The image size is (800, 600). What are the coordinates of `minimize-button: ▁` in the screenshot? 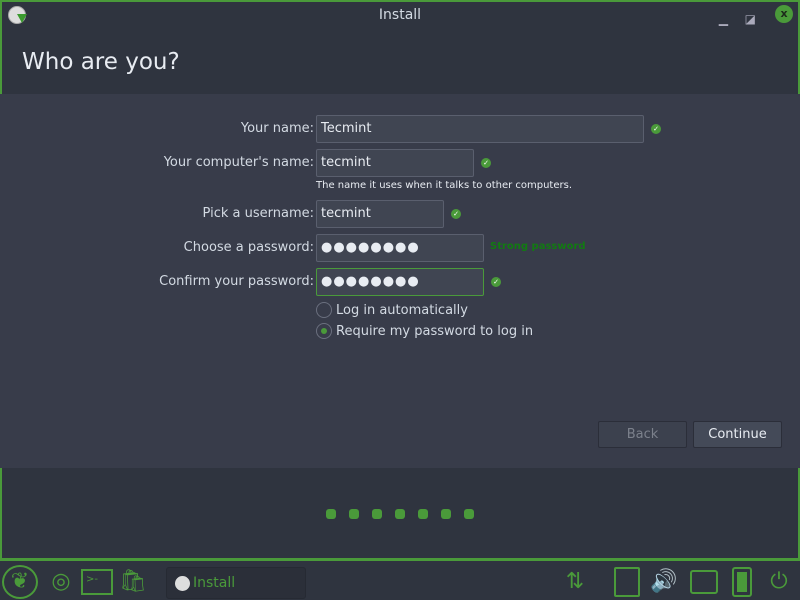 It's located at (723, 19).